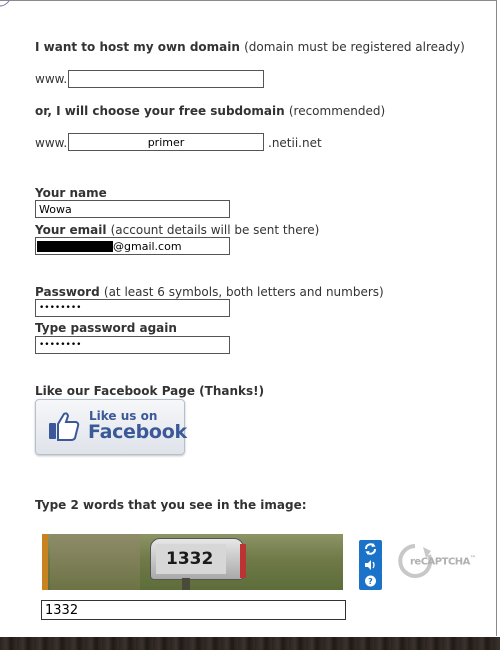  Describe the element at coordinates (95, 562) in the screenshot. I see `captcha-background` at that location.